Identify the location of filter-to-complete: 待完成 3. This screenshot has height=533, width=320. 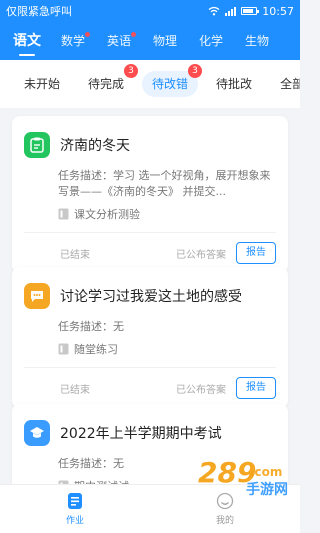
(108, 80).